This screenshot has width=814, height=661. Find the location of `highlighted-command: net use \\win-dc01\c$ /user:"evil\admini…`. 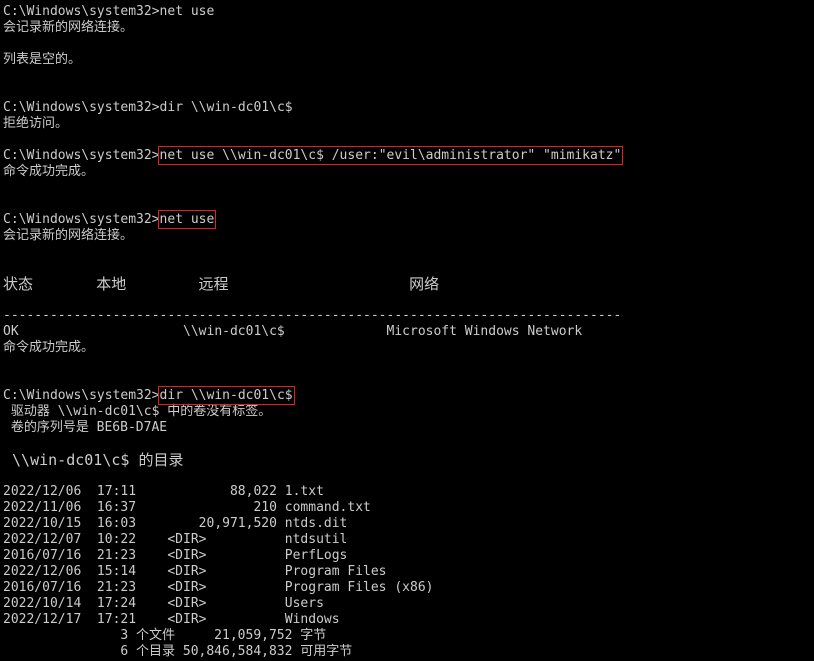

highlighted-command: net use \\win-dc01\c$ /user:"evil\admini… is located at coordinates (390, 155).